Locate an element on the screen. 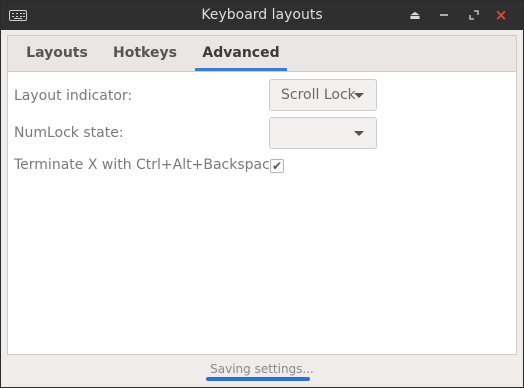 This screenshot has width=524, height=388. maximize-icon is located at coordinates (474, 15).